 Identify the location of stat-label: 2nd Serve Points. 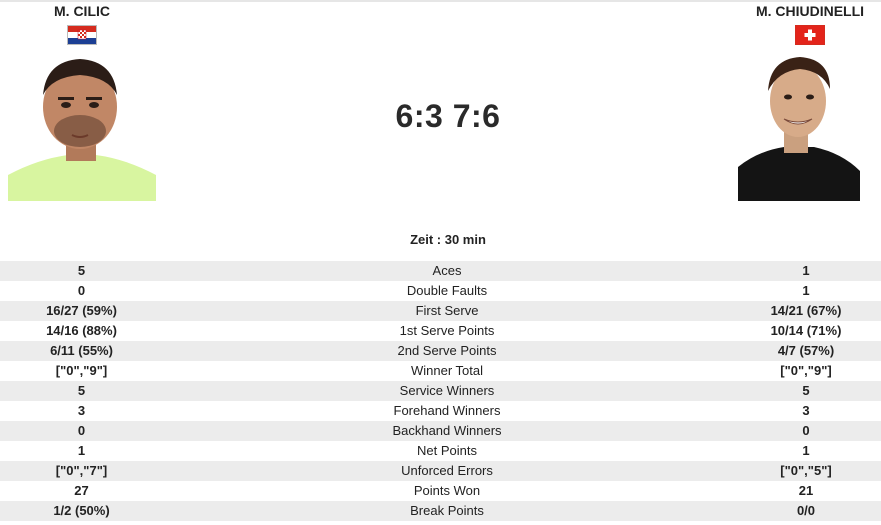
(447, 350).